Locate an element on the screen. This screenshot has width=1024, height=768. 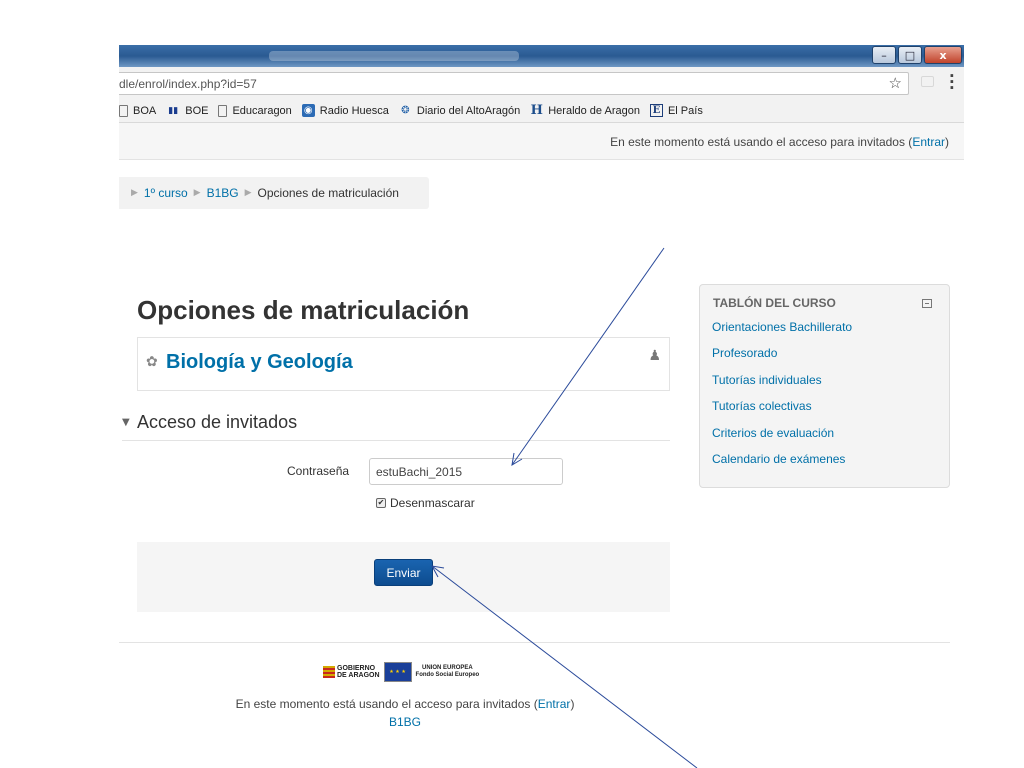
guest-access-icon: ♟ is located at coordinates (654, 356).